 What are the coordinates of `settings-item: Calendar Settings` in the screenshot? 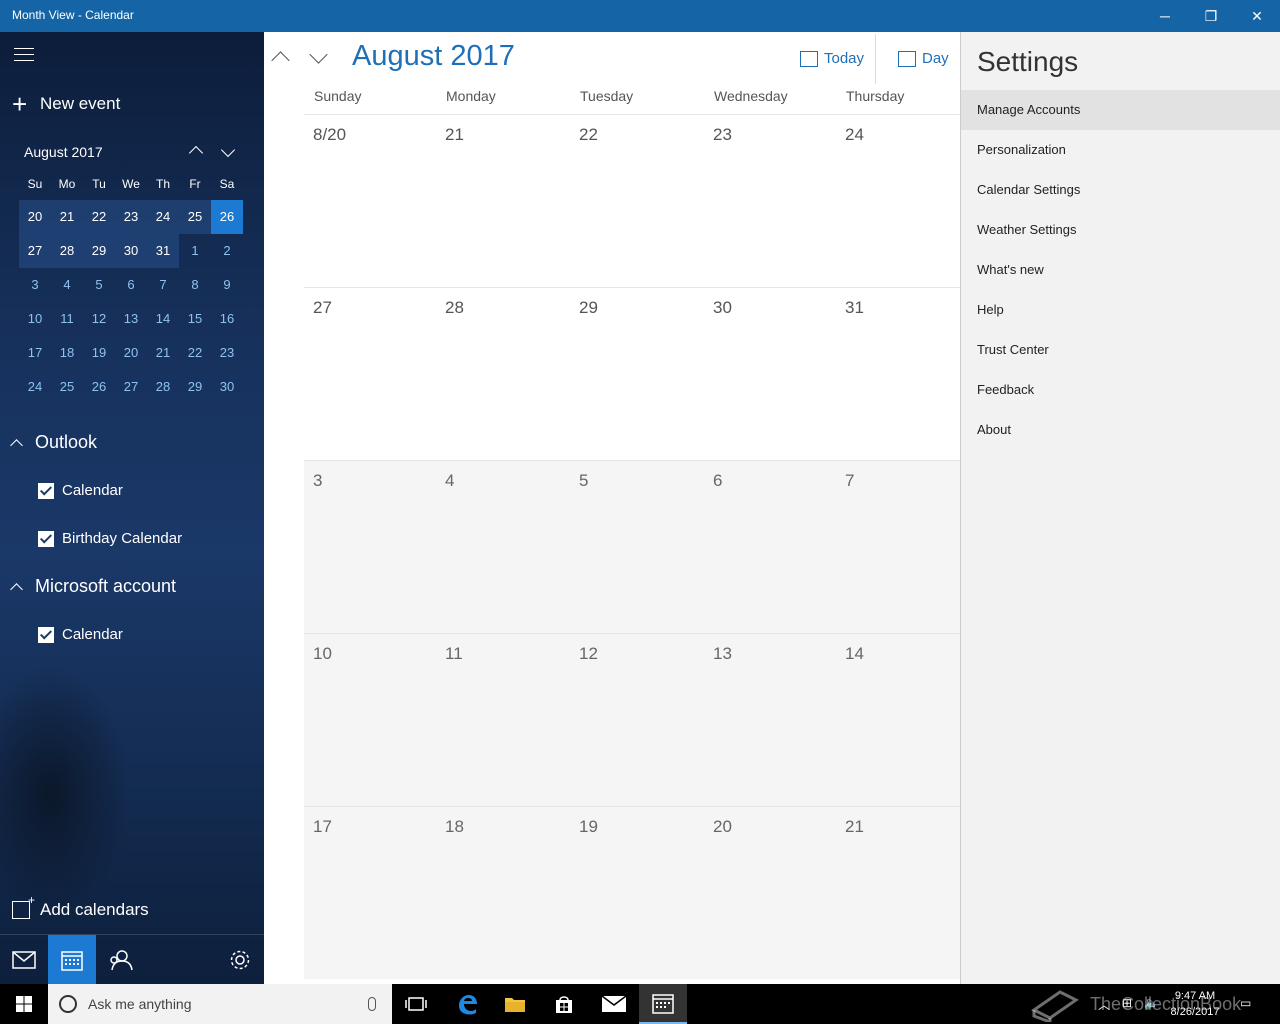 It's located at (1120, 190).